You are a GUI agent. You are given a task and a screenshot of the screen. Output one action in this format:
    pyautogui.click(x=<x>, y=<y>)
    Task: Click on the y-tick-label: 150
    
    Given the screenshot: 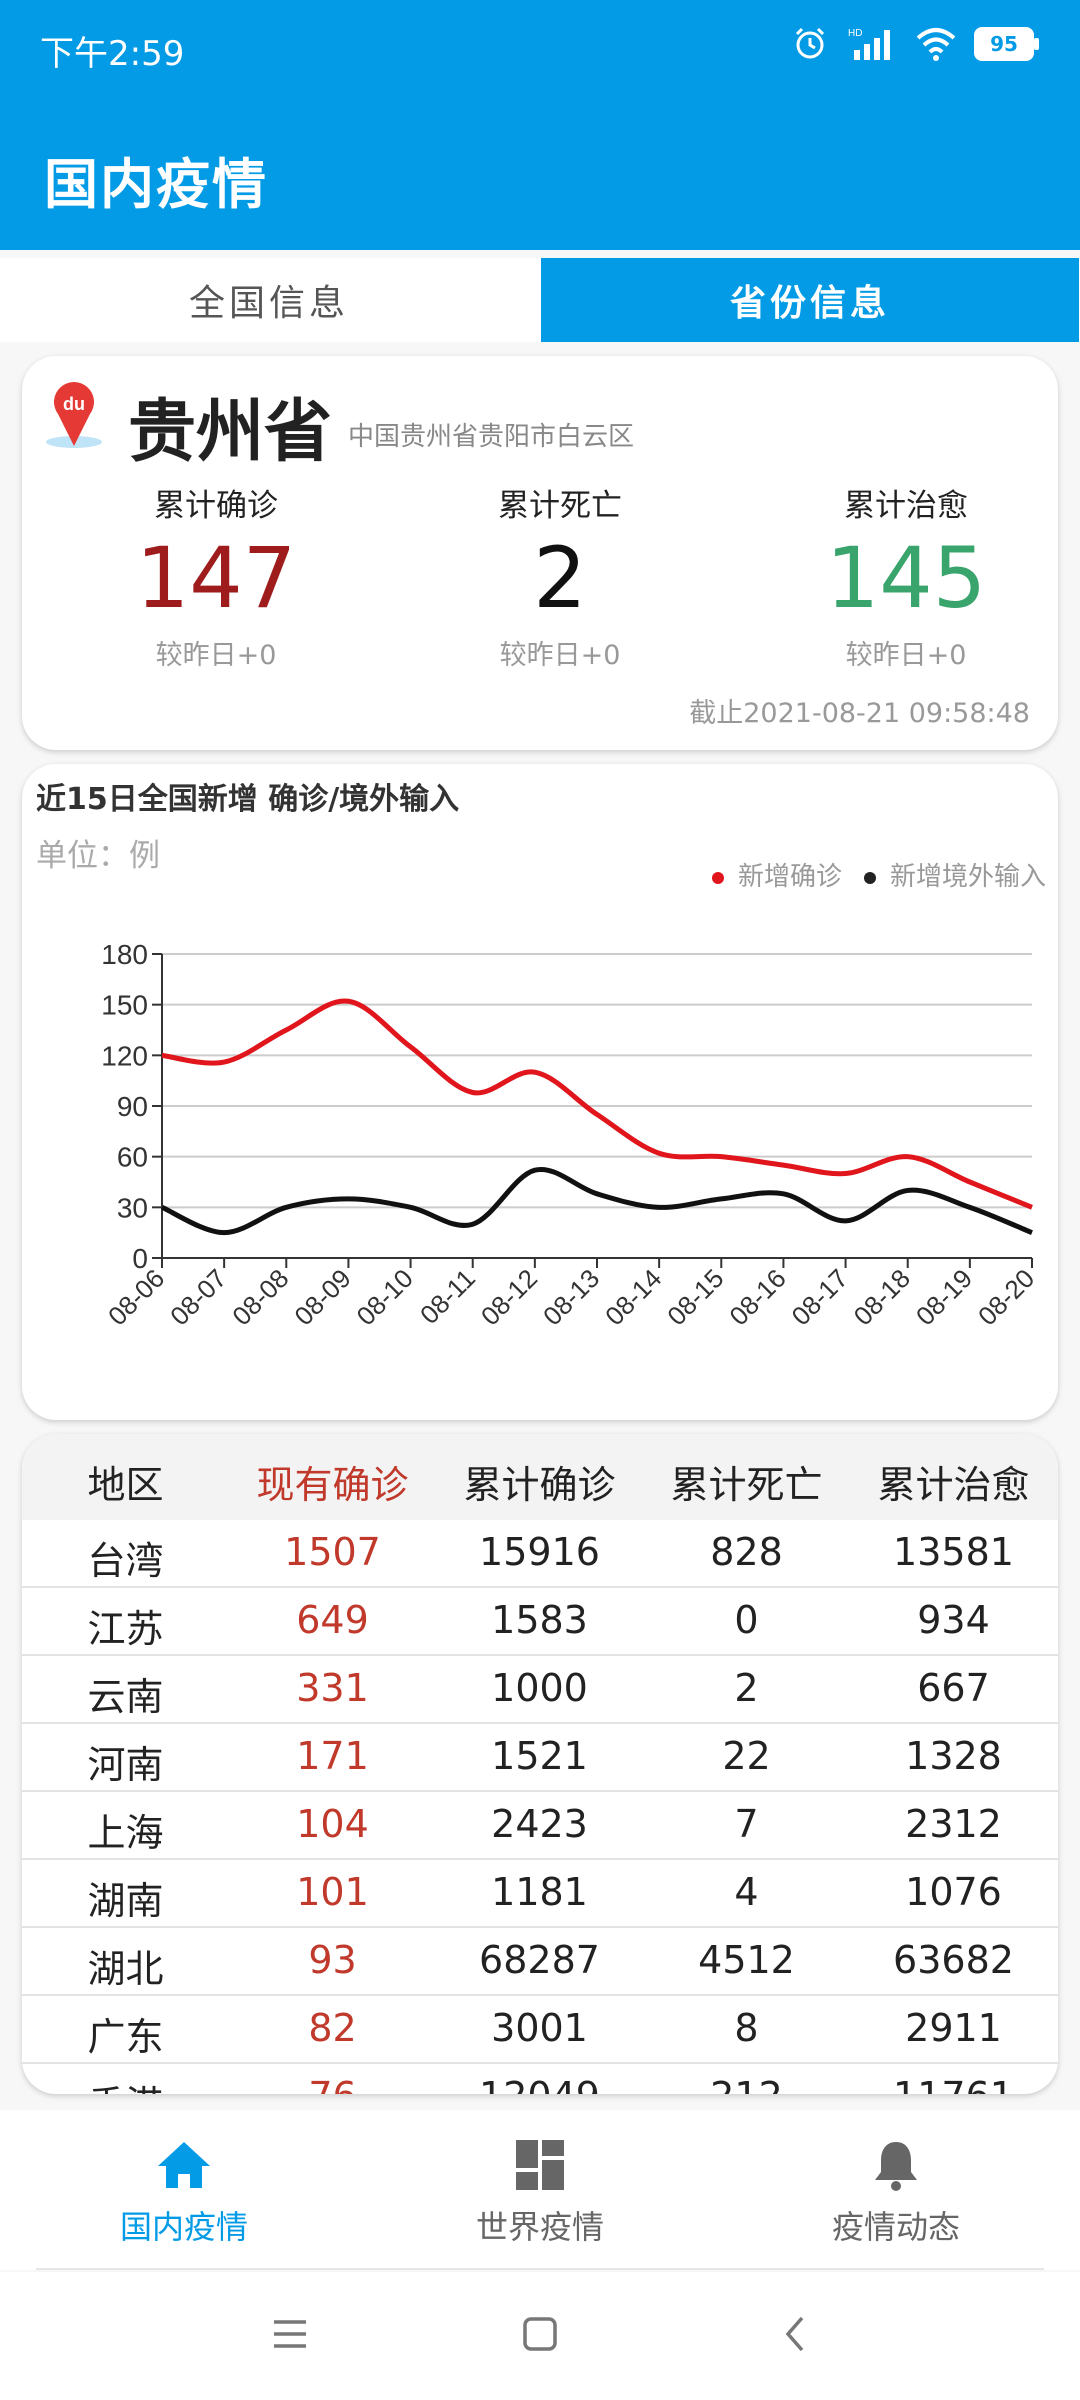 What is the action you would take?
    pyautogui.click(x=124, y=1005)
    